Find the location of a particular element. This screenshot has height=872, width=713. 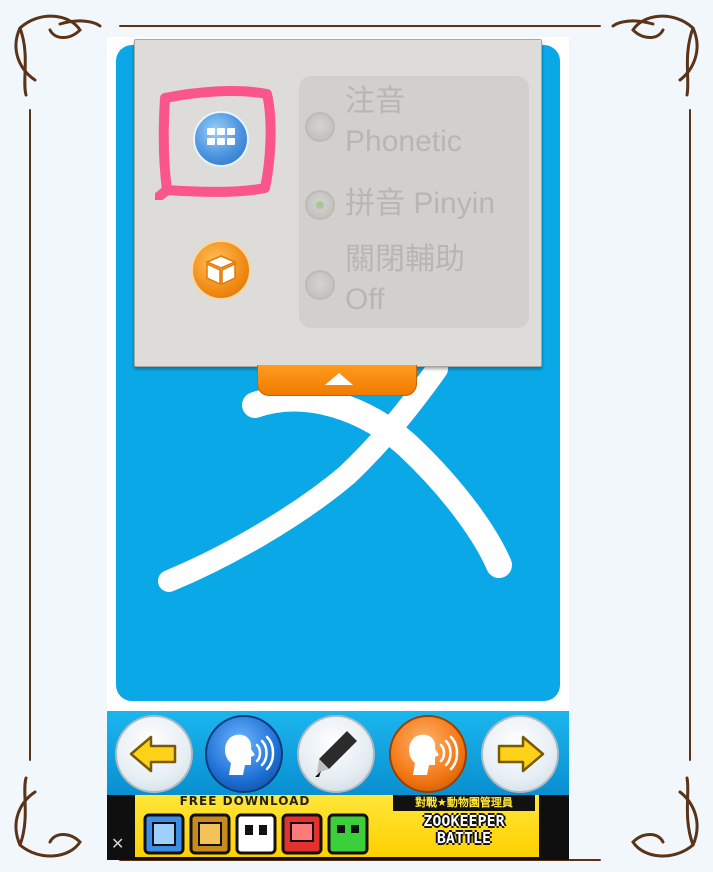

pen-icon is located at coordinates (336, 754).